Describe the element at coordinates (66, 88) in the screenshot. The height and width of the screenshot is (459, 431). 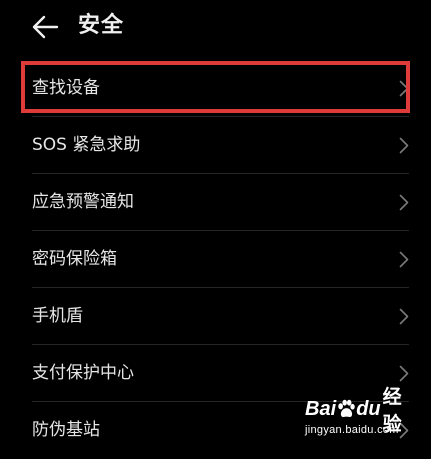
I see `menu-item-label: 查找设备` at that location.